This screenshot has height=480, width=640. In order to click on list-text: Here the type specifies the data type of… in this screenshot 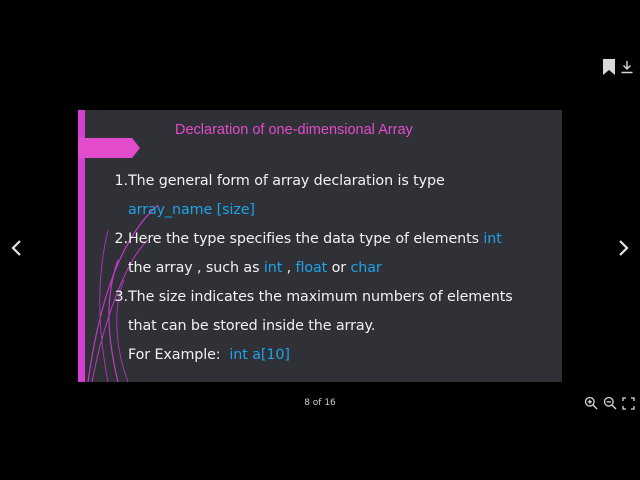, I will do `click(315, 239)`.